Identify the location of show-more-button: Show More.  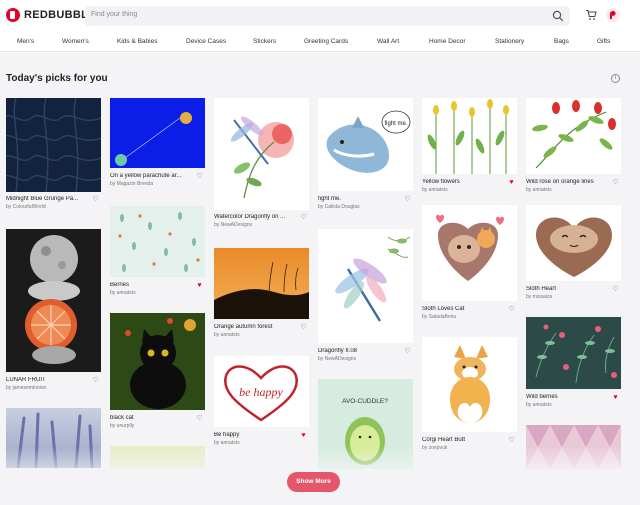
(313, 482).